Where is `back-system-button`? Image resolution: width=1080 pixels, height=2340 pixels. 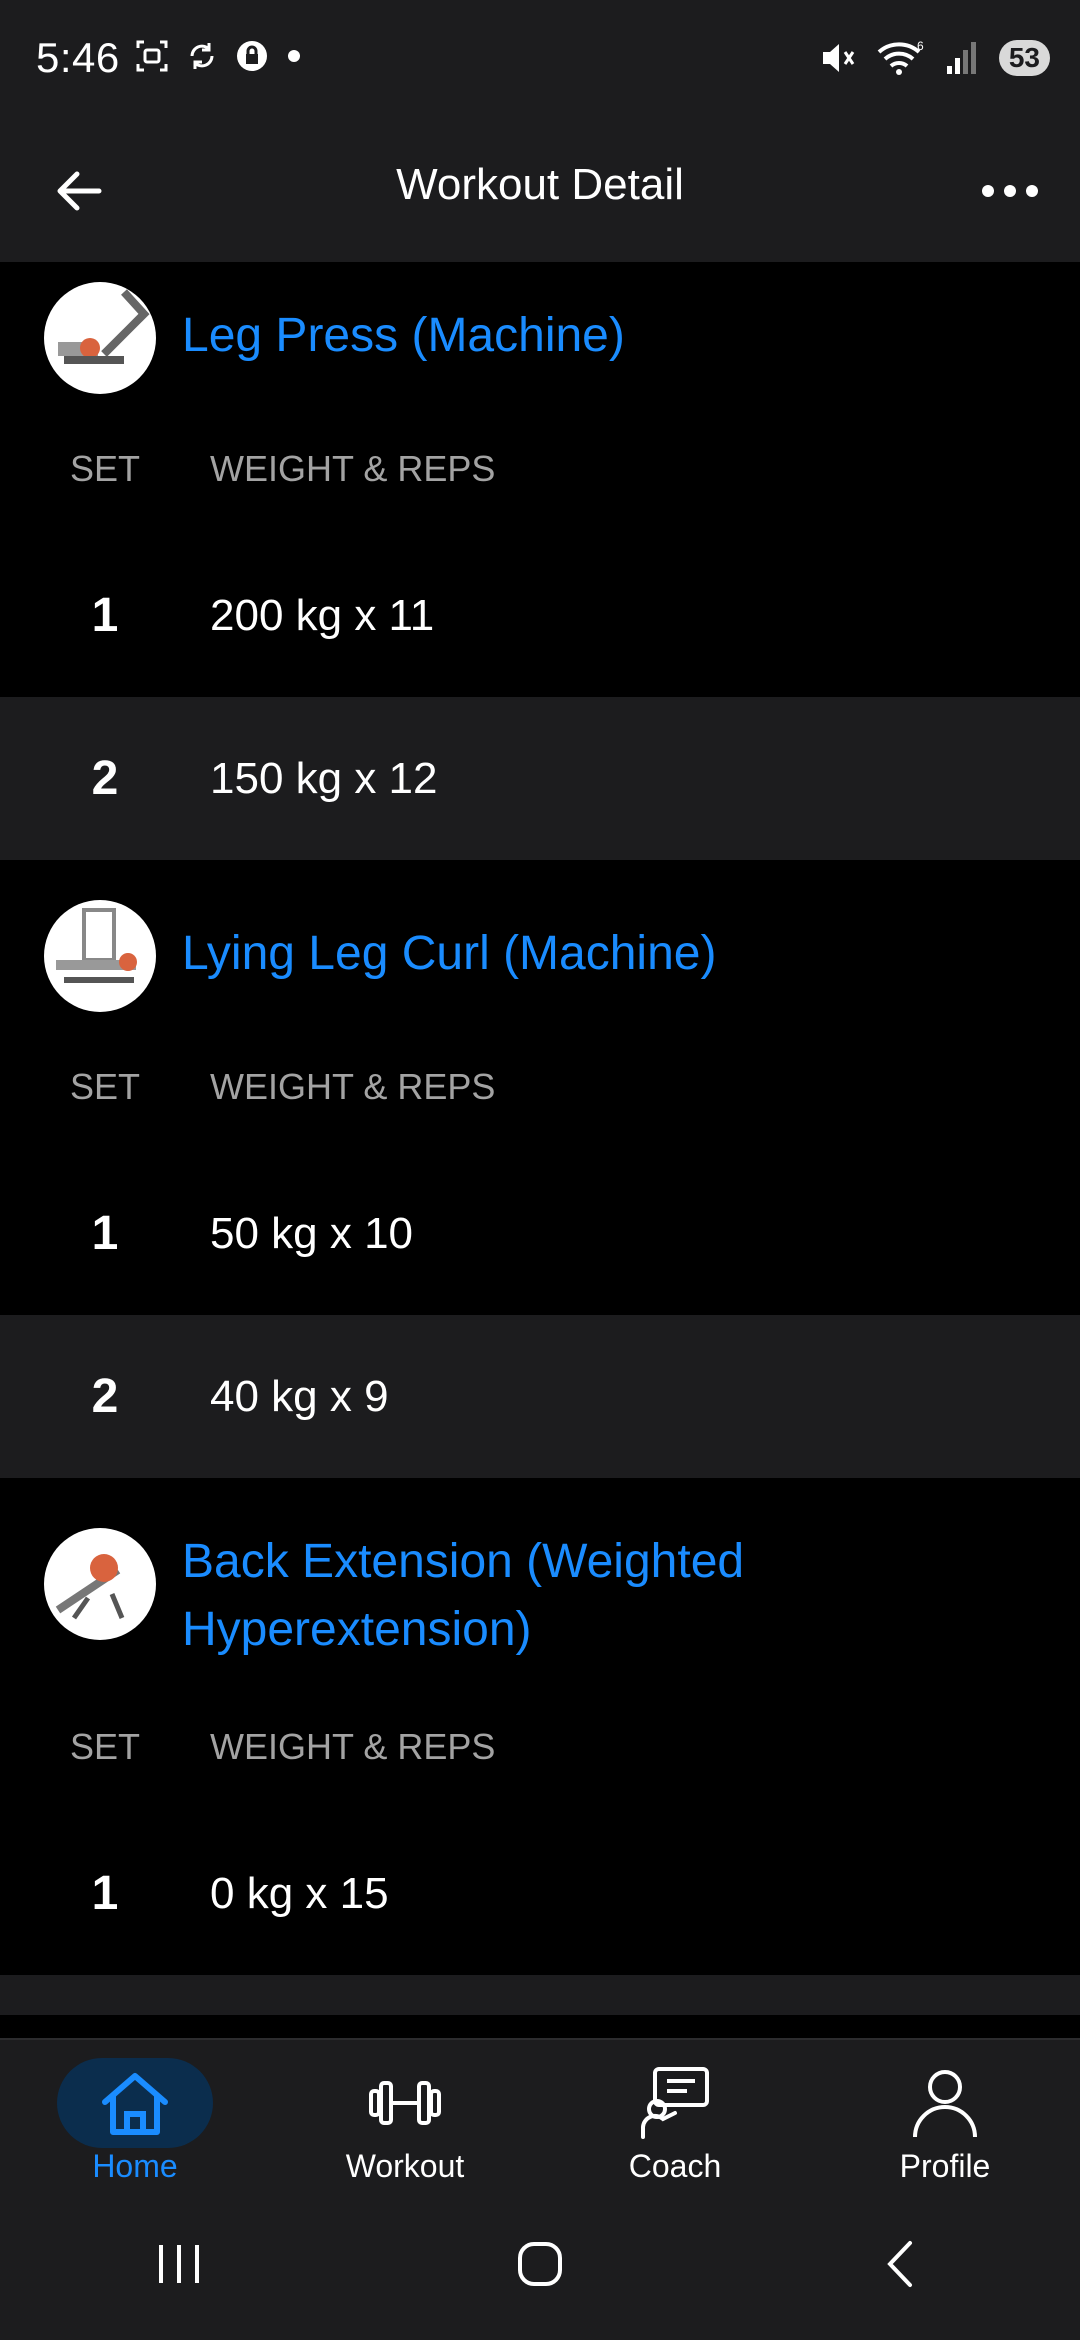
back-system-button is located at coordinates (900, 2264).